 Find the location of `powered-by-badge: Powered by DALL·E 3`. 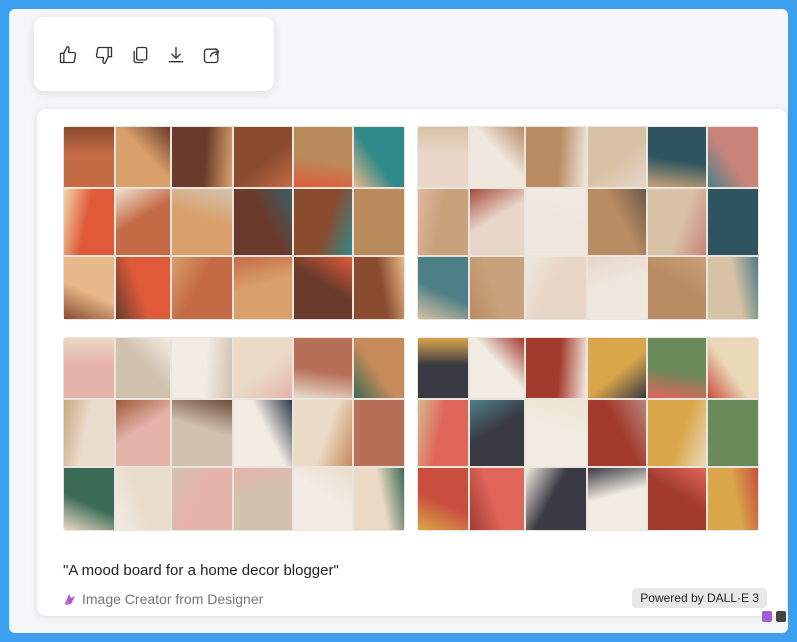

powered-by-badge: Powered by DALL·E 3 is located at coordinates (699, 598).